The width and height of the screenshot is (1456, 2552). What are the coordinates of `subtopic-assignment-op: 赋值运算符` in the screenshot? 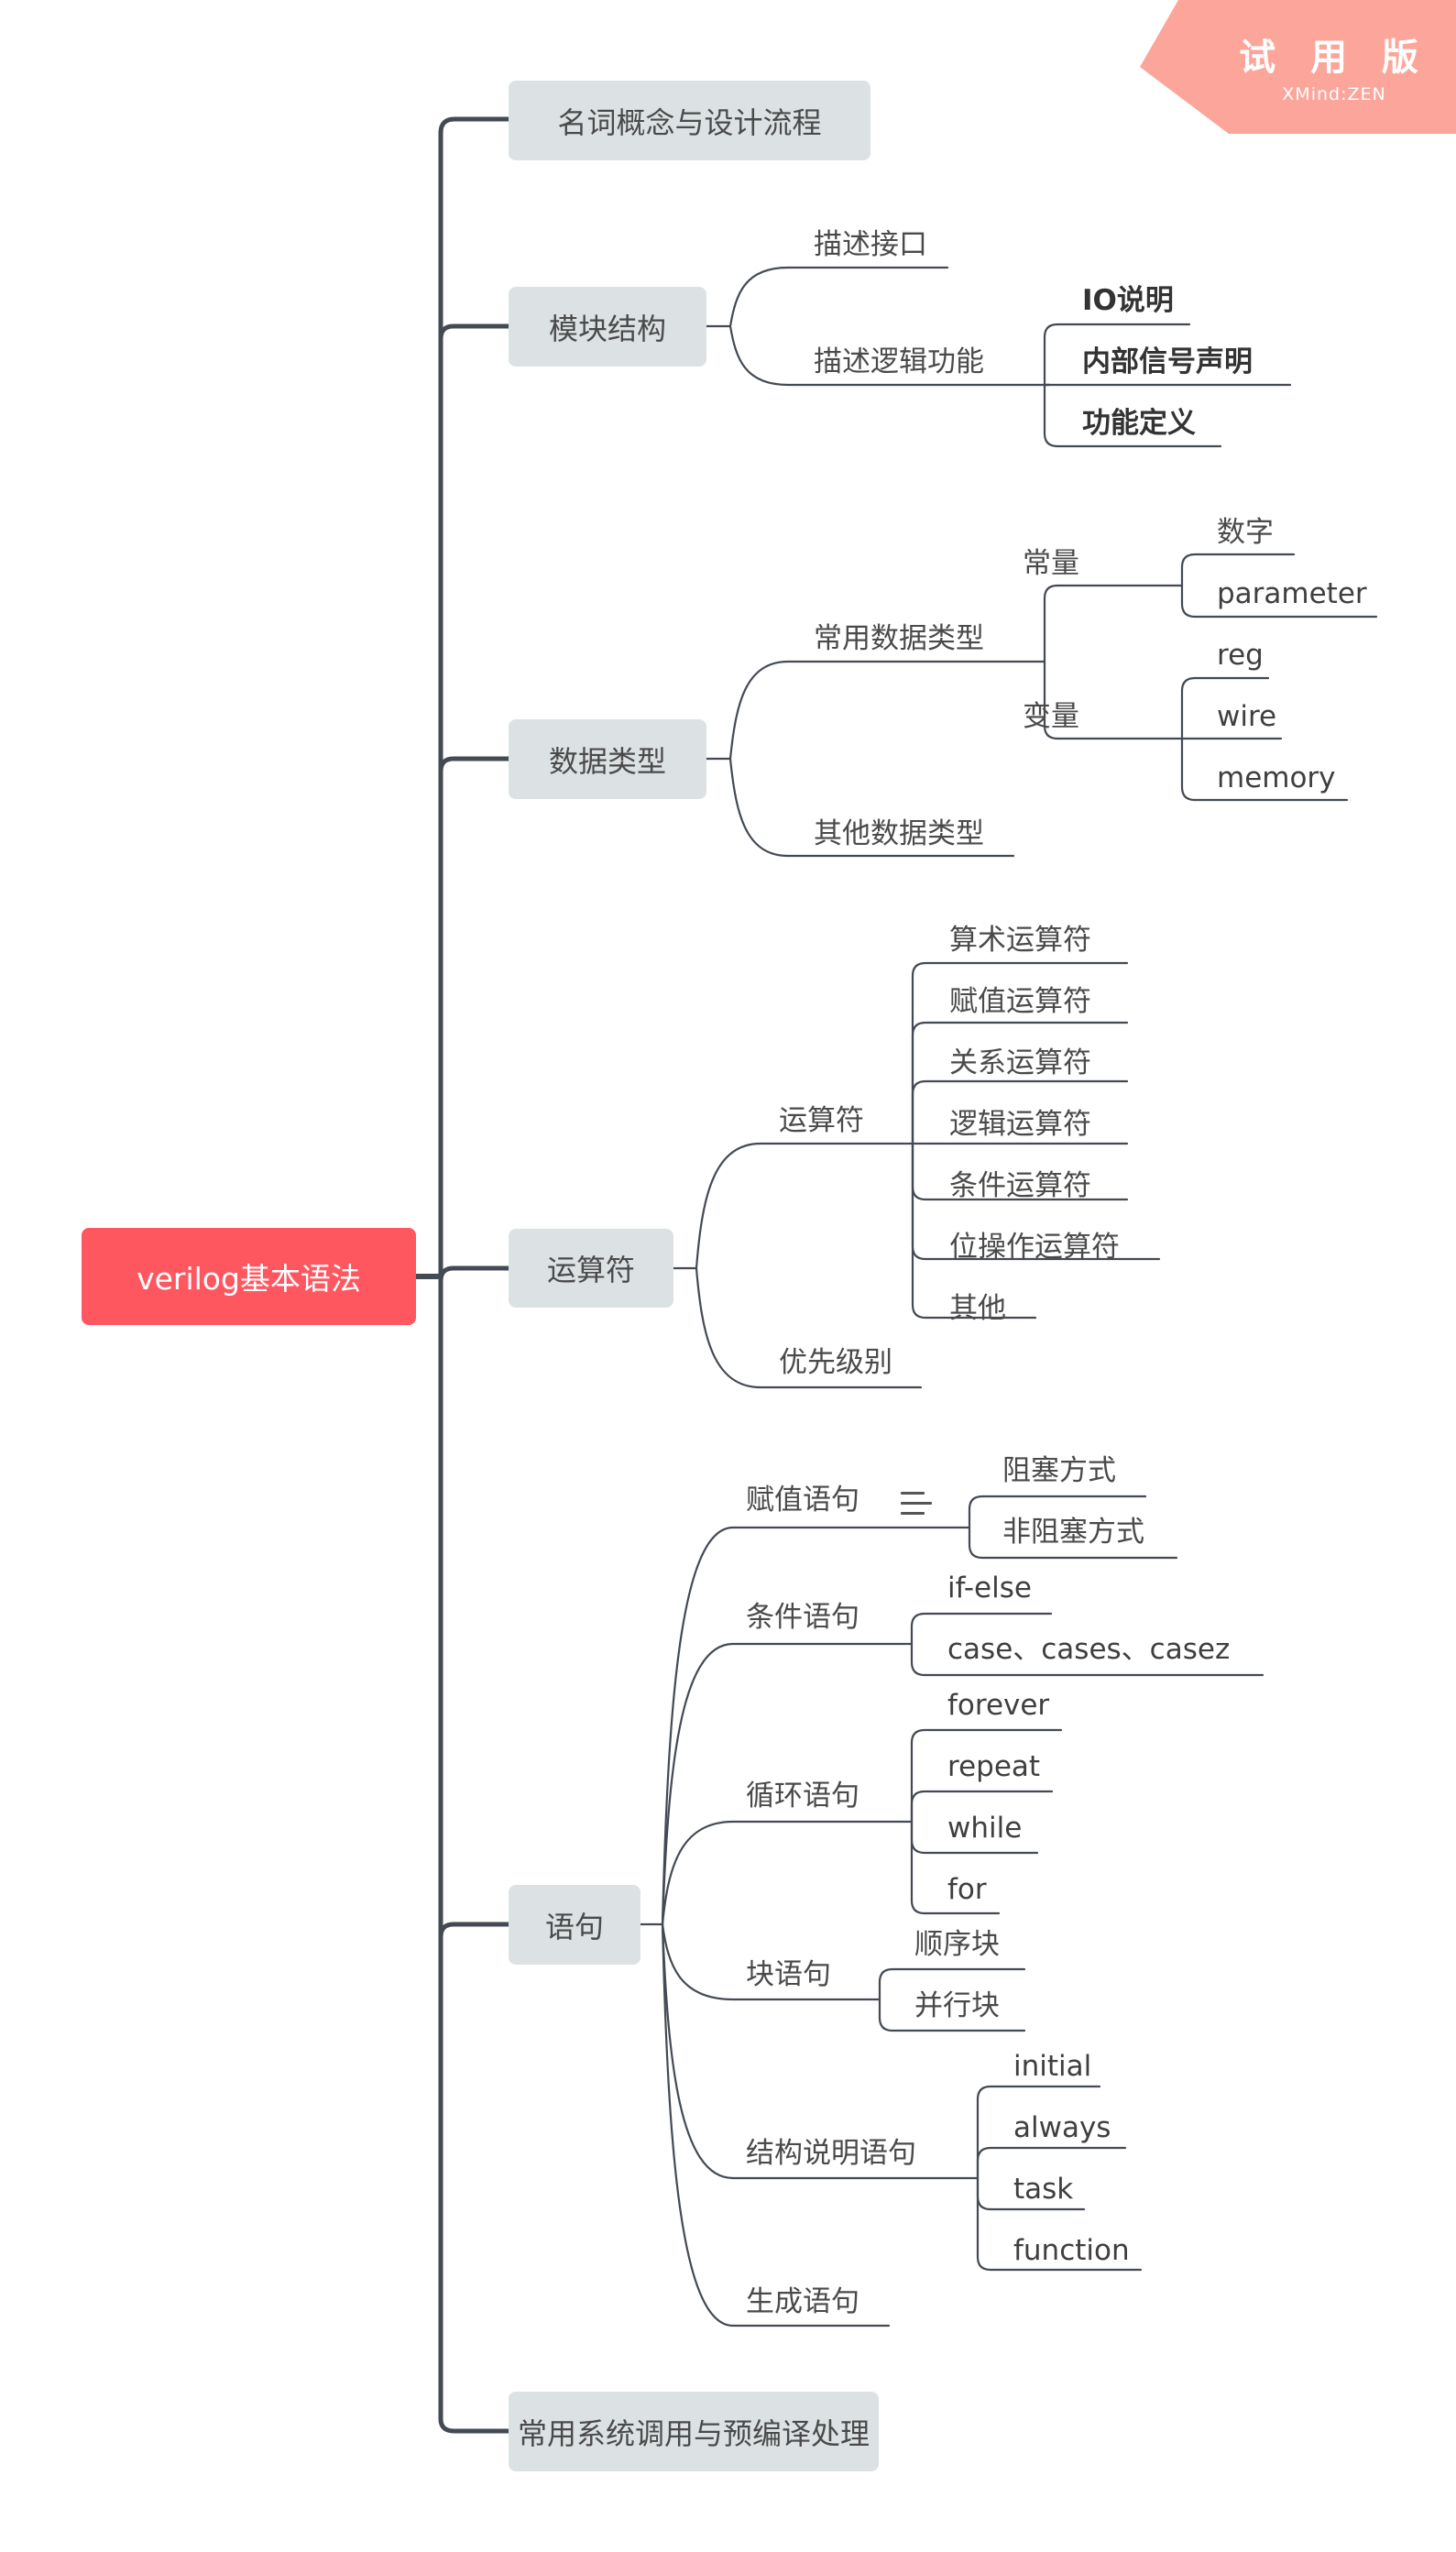 It's located at (1020, 1002).